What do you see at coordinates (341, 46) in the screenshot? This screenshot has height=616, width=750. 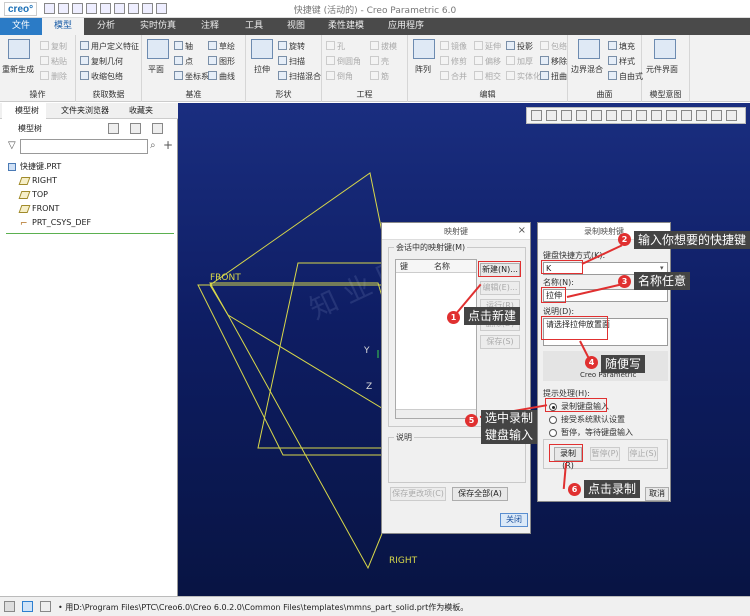 I see `hole-button: 孔` at bounding box center [341, 46].